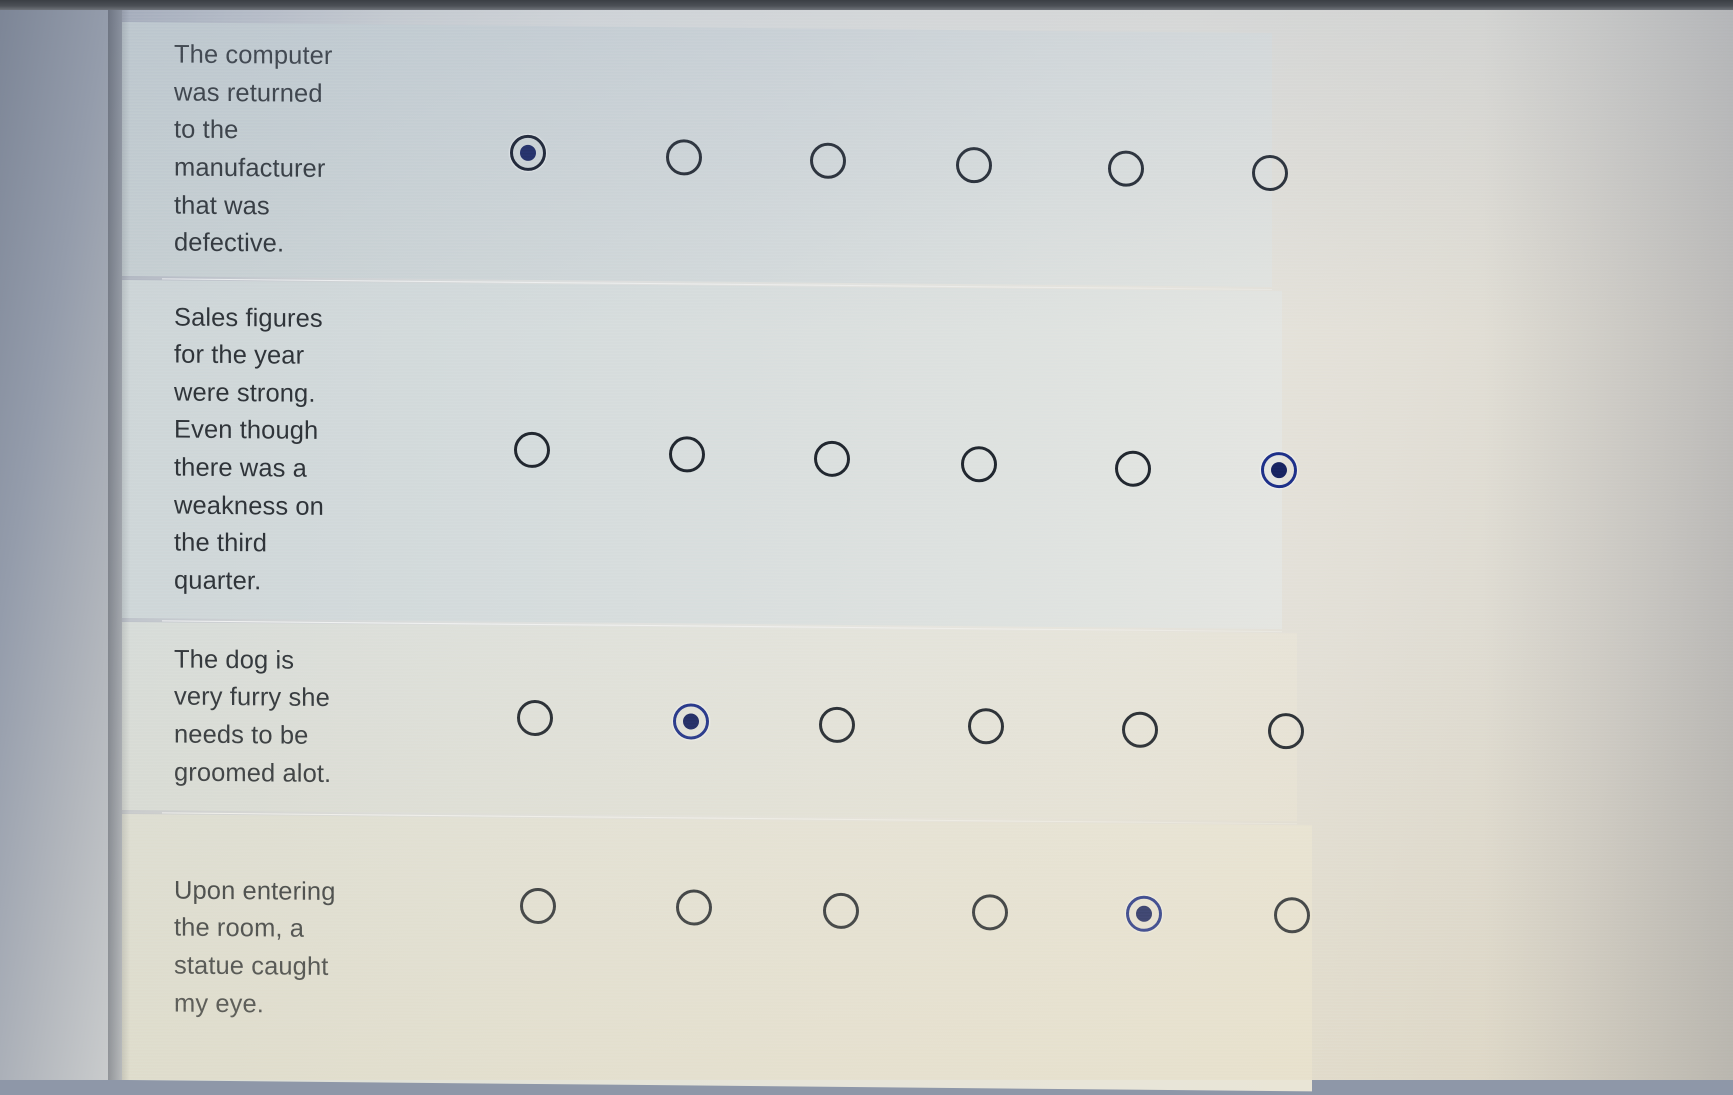 The width and height of the screenshot is (1733, 1095). What do you see at coordinates (866, 5) in the screenshot?
I see `monitor-top-bezel` at bounding box center [866, 5].